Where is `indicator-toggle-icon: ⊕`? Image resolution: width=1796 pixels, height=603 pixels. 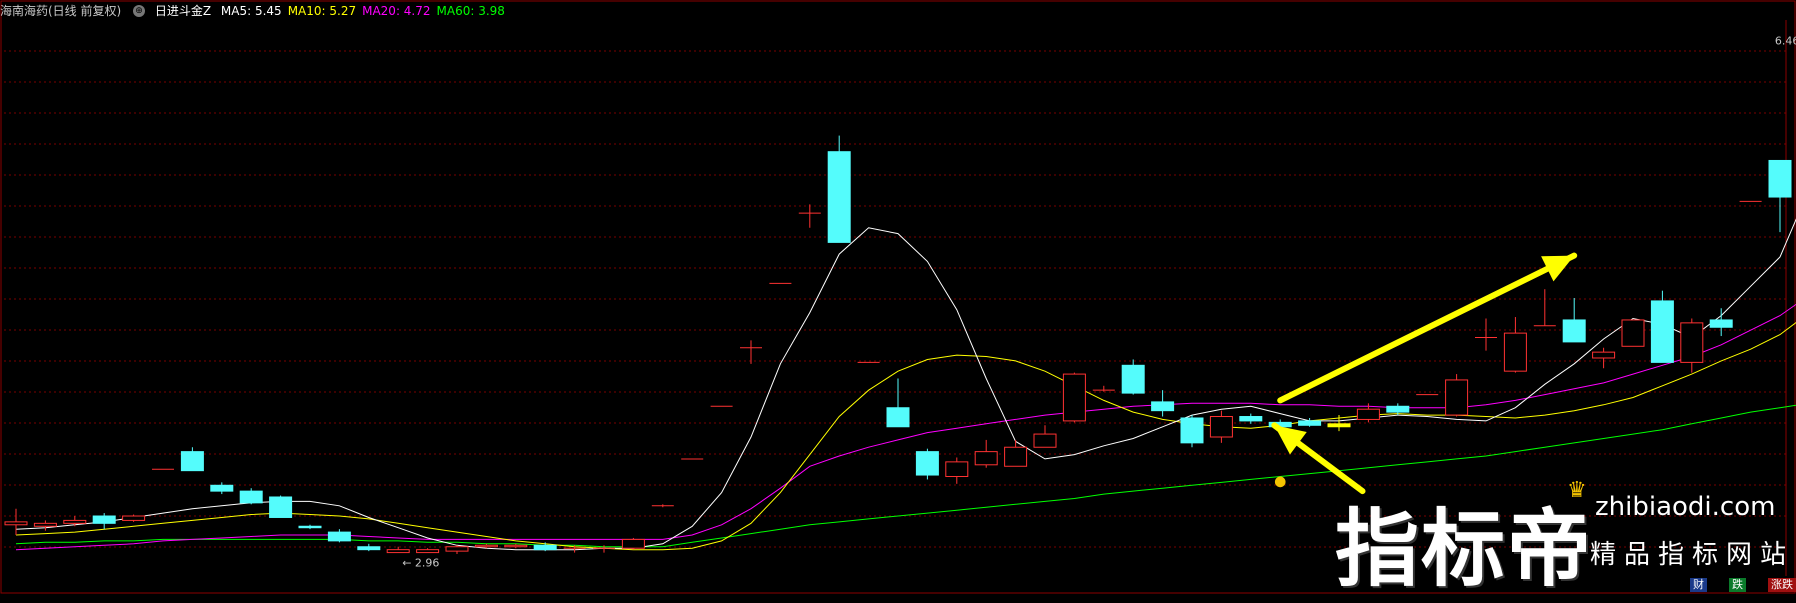
indicator-toggle-icon: ⊕ is located at coordinates (139, 10).